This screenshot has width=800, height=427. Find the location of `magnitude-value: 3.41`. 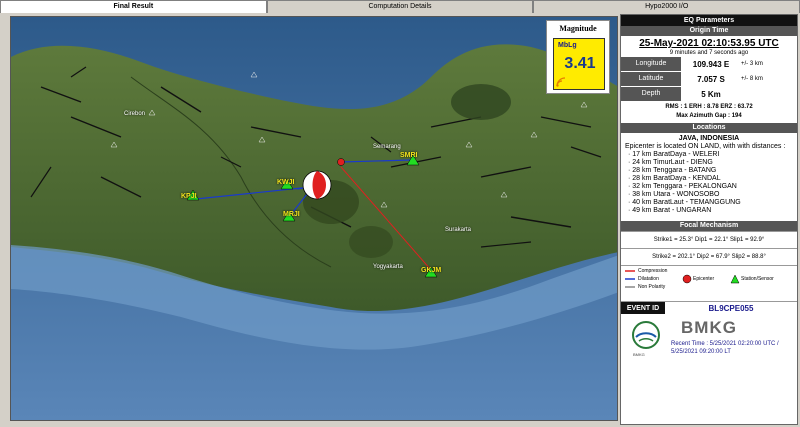

magnitude-value: 3.41 is located at coordinates (580, 63).